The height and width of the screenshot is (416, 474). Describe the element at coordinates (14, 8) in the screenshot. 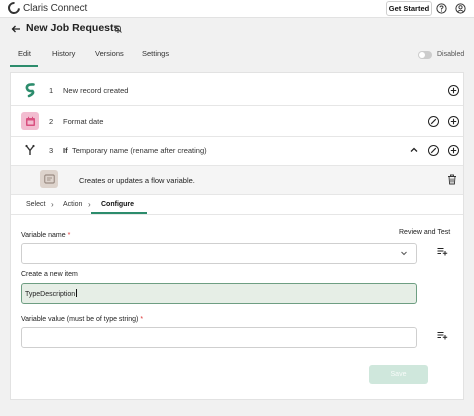

I see `claris-logo-icon` at that location.